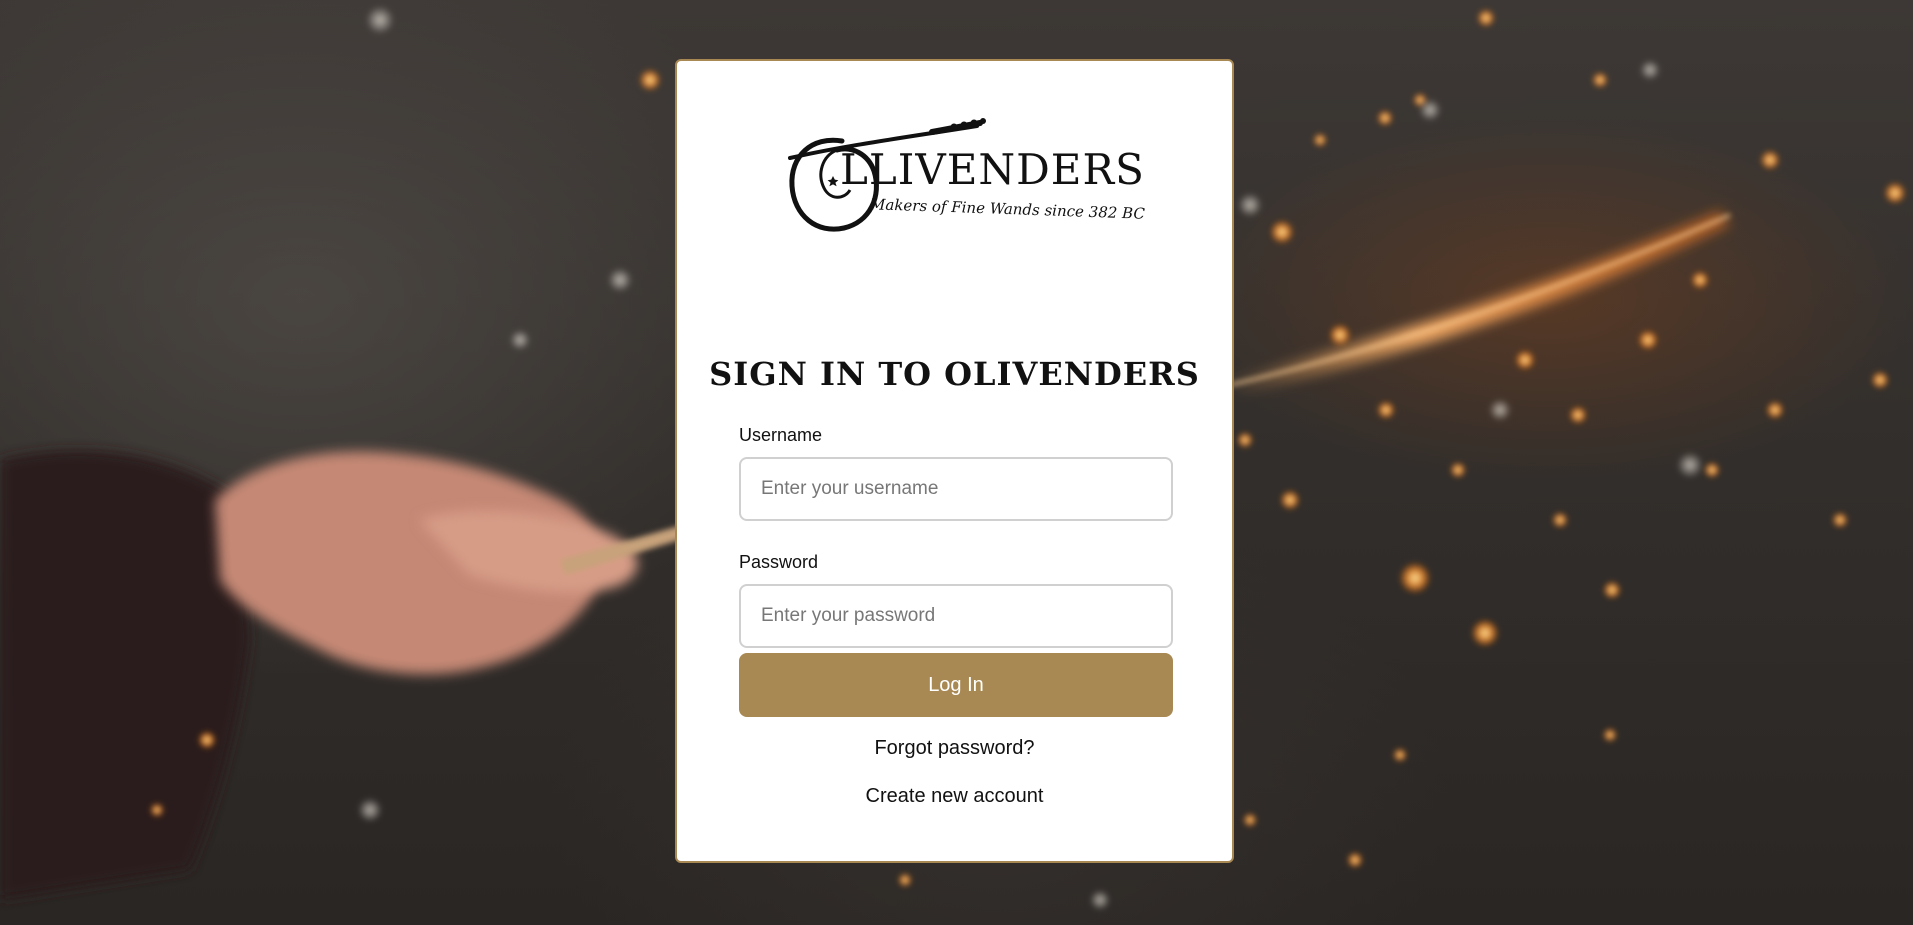  What do you see at coordinates (954, 374) in the screenshot?
I see `page-title: SIGN IN TO OLIVENDERS` at bounding box center [954, 374].